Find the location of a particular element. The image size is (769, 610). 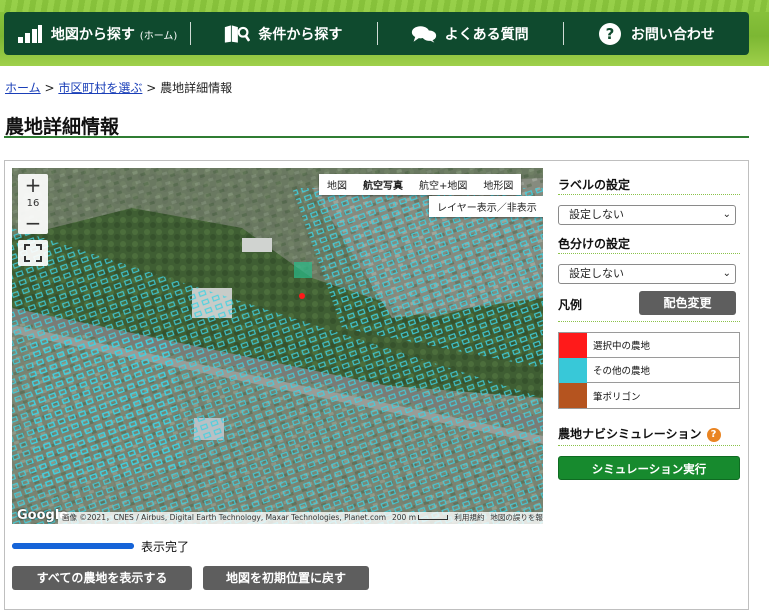

main-nav: 地図から探す (ホーム) 条件から探す よくある質問 ? お問い合わせ is located at coordinates (376, 33).